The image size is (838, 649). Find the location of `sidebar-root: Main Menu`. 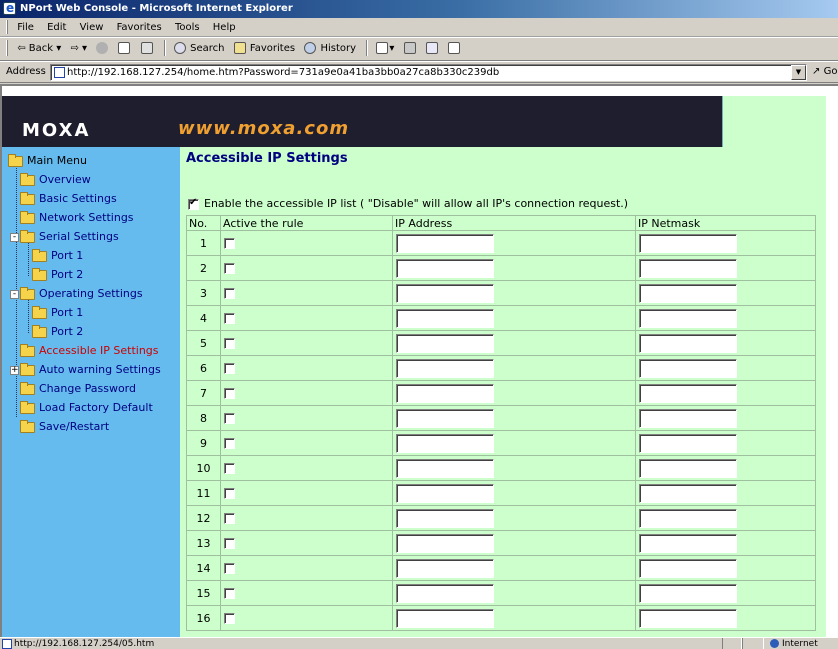

sidebar-root: Main Menu is located at coordinates (47, 161).